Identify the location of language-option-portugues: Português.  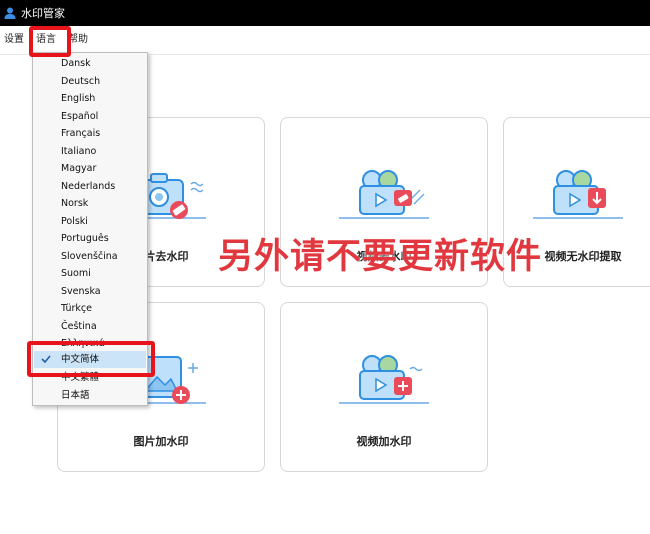
(90, 238).